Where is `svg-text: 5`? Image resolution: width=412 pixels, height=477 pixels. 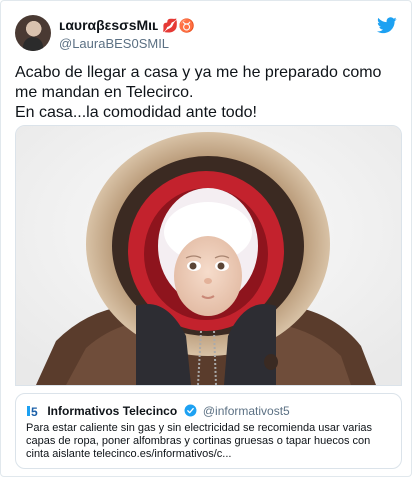
svg-text: 5 is located at coordinates (34, 411).